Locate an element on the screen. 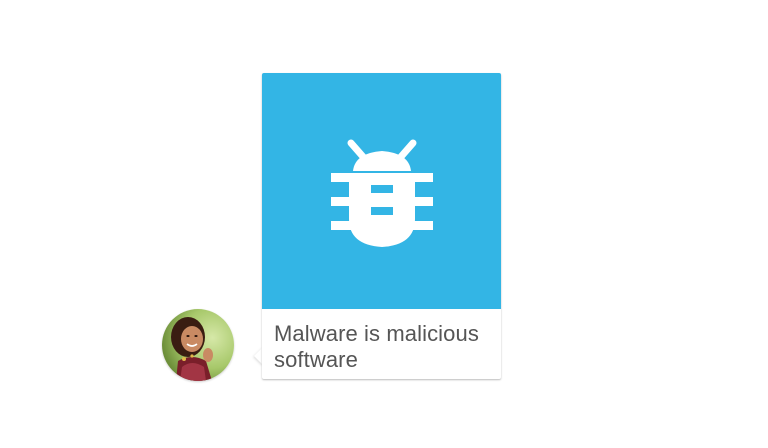  message-caption: Malware is malicious software is located at coordinates (376, 346).